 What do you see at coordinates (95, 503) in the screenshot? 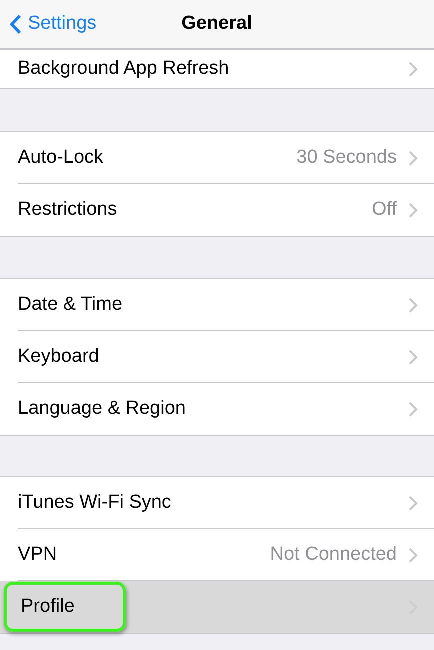
I see `row-label: iTunes Wi-Fi Sync` at bounding box center [95, 503].